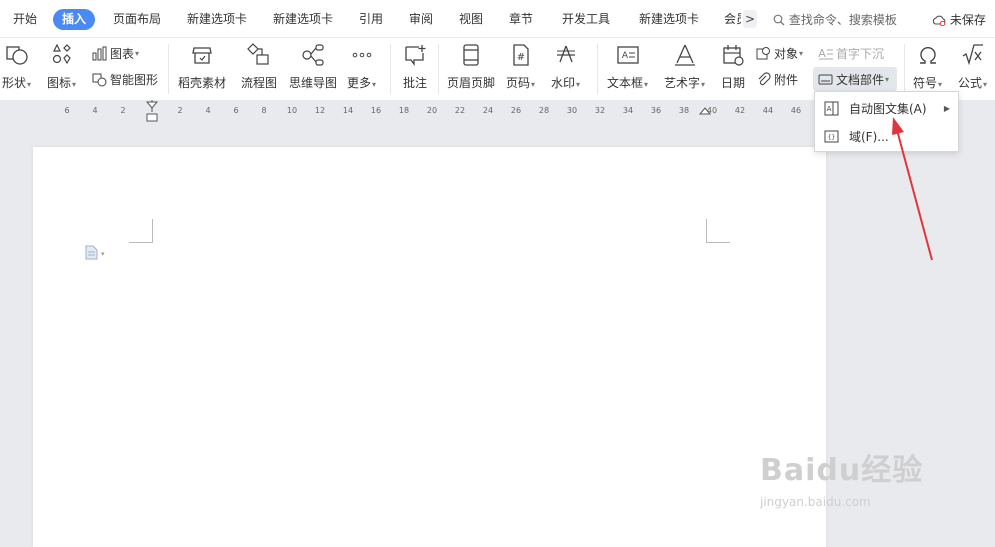 Image resolution: width=995 pixels, height=547 pixels. Describe the element at coordinates (61, 66) in the screenshot. I see `icon-library-button: 图标▾` at that location.